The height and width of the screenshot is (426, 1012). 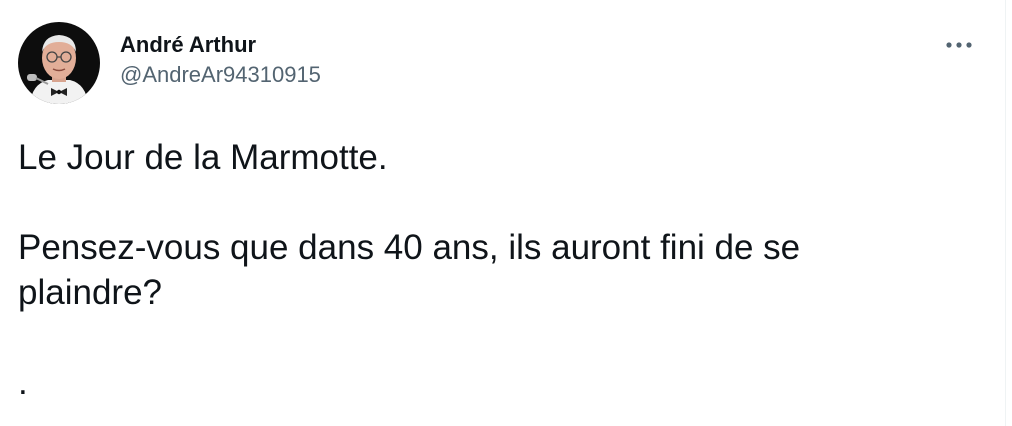 What do you see at coordinates (23, 382) in the screenshot?
I see `tweet-text-line: .` at bounding box center [23, 382].